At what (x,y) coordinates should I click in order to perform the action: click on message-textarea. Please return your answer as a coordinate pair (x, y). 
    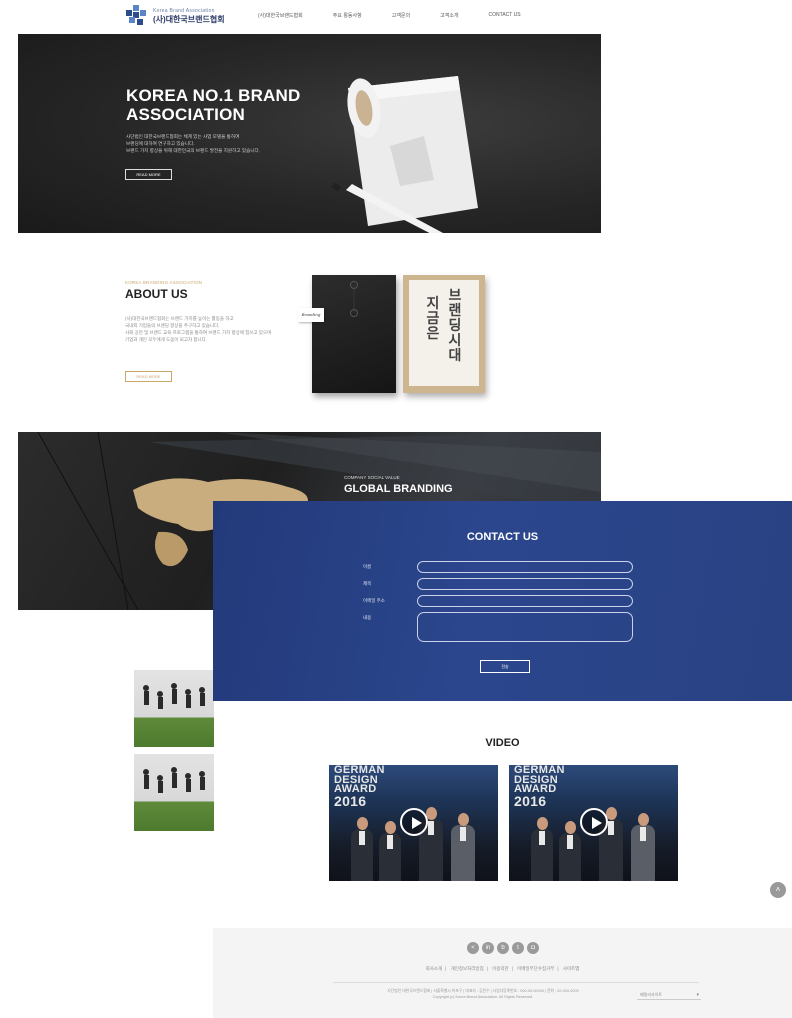
    Looking at the image, I should click on (525, 627).